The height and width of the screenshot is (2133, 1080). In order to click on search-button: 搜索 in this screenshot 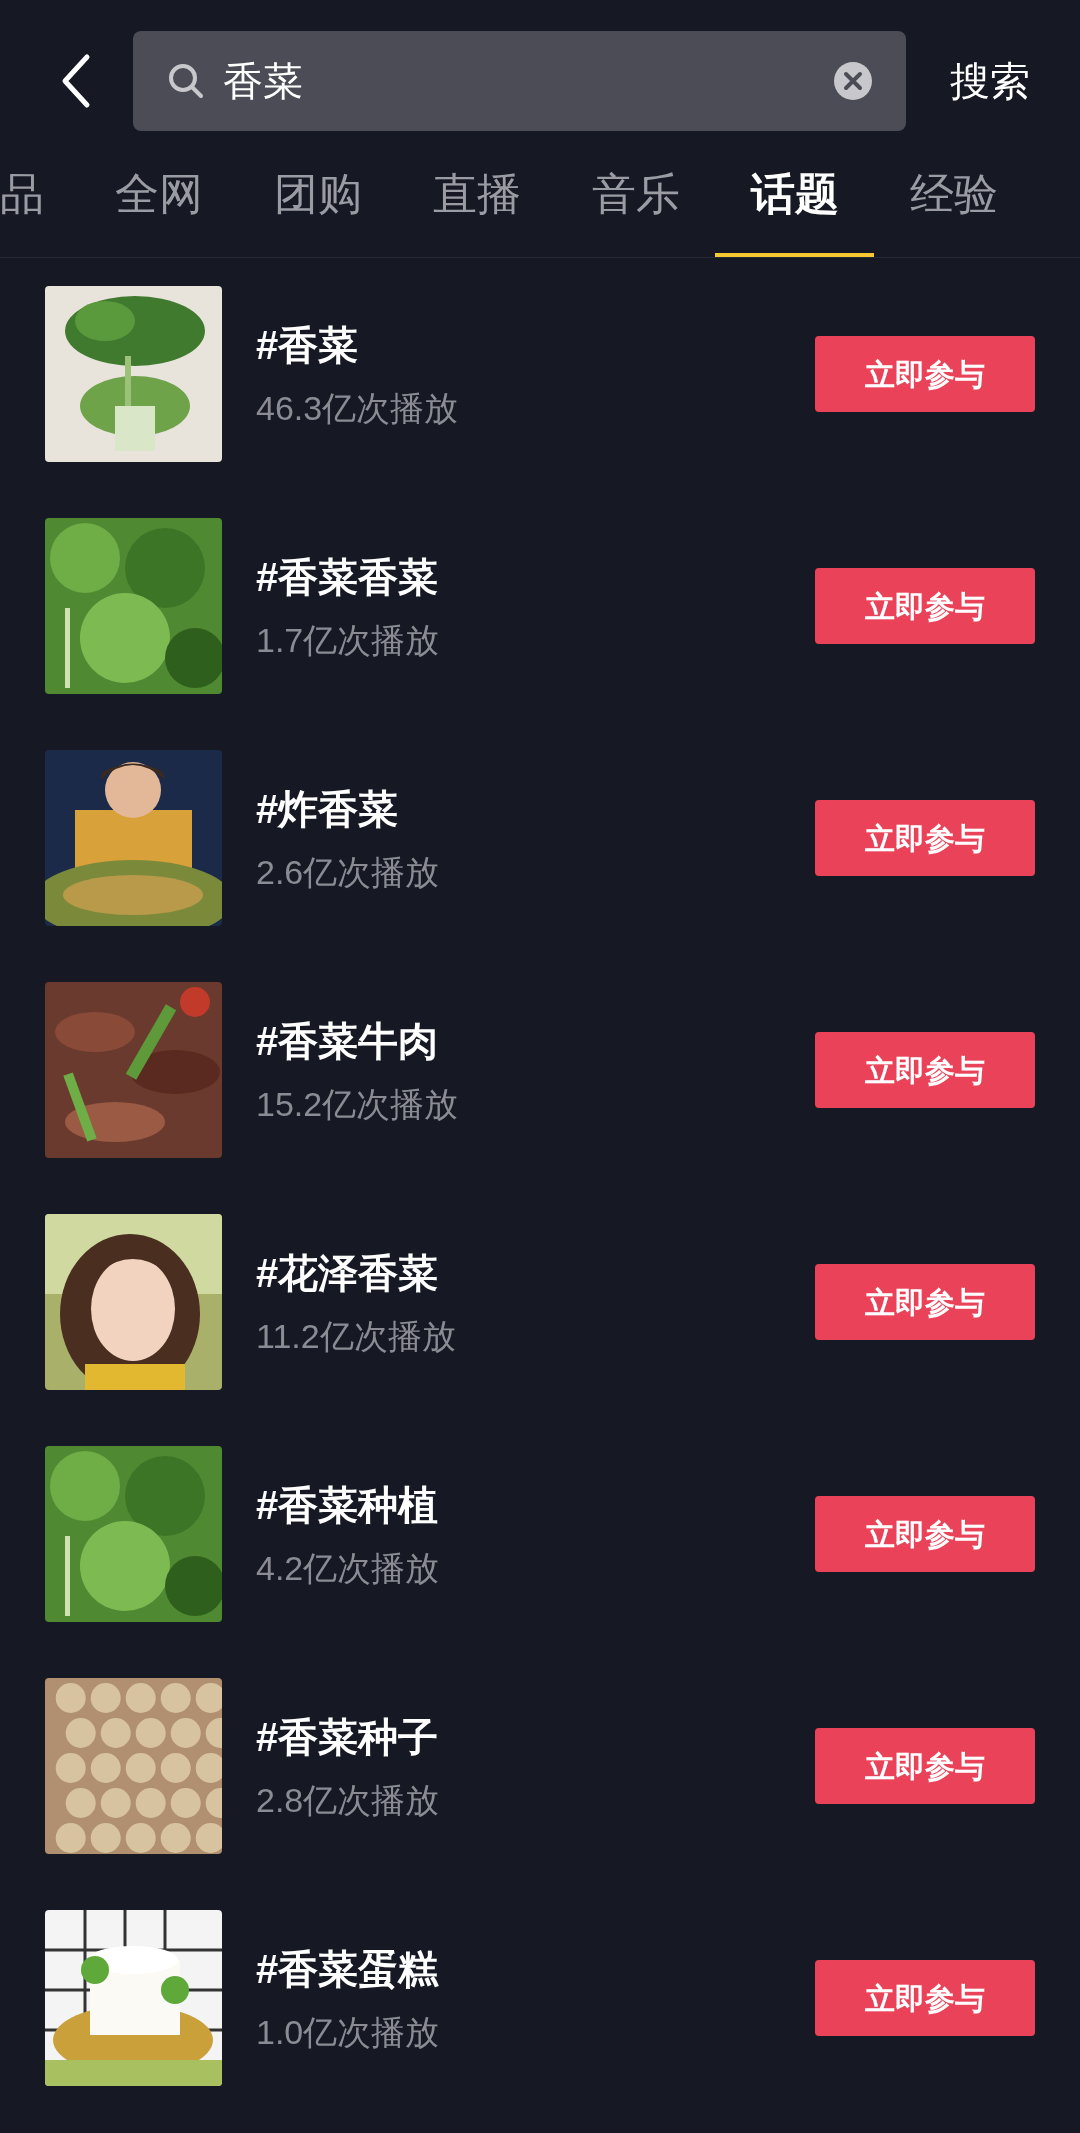, I will do `click(990, 81)`.